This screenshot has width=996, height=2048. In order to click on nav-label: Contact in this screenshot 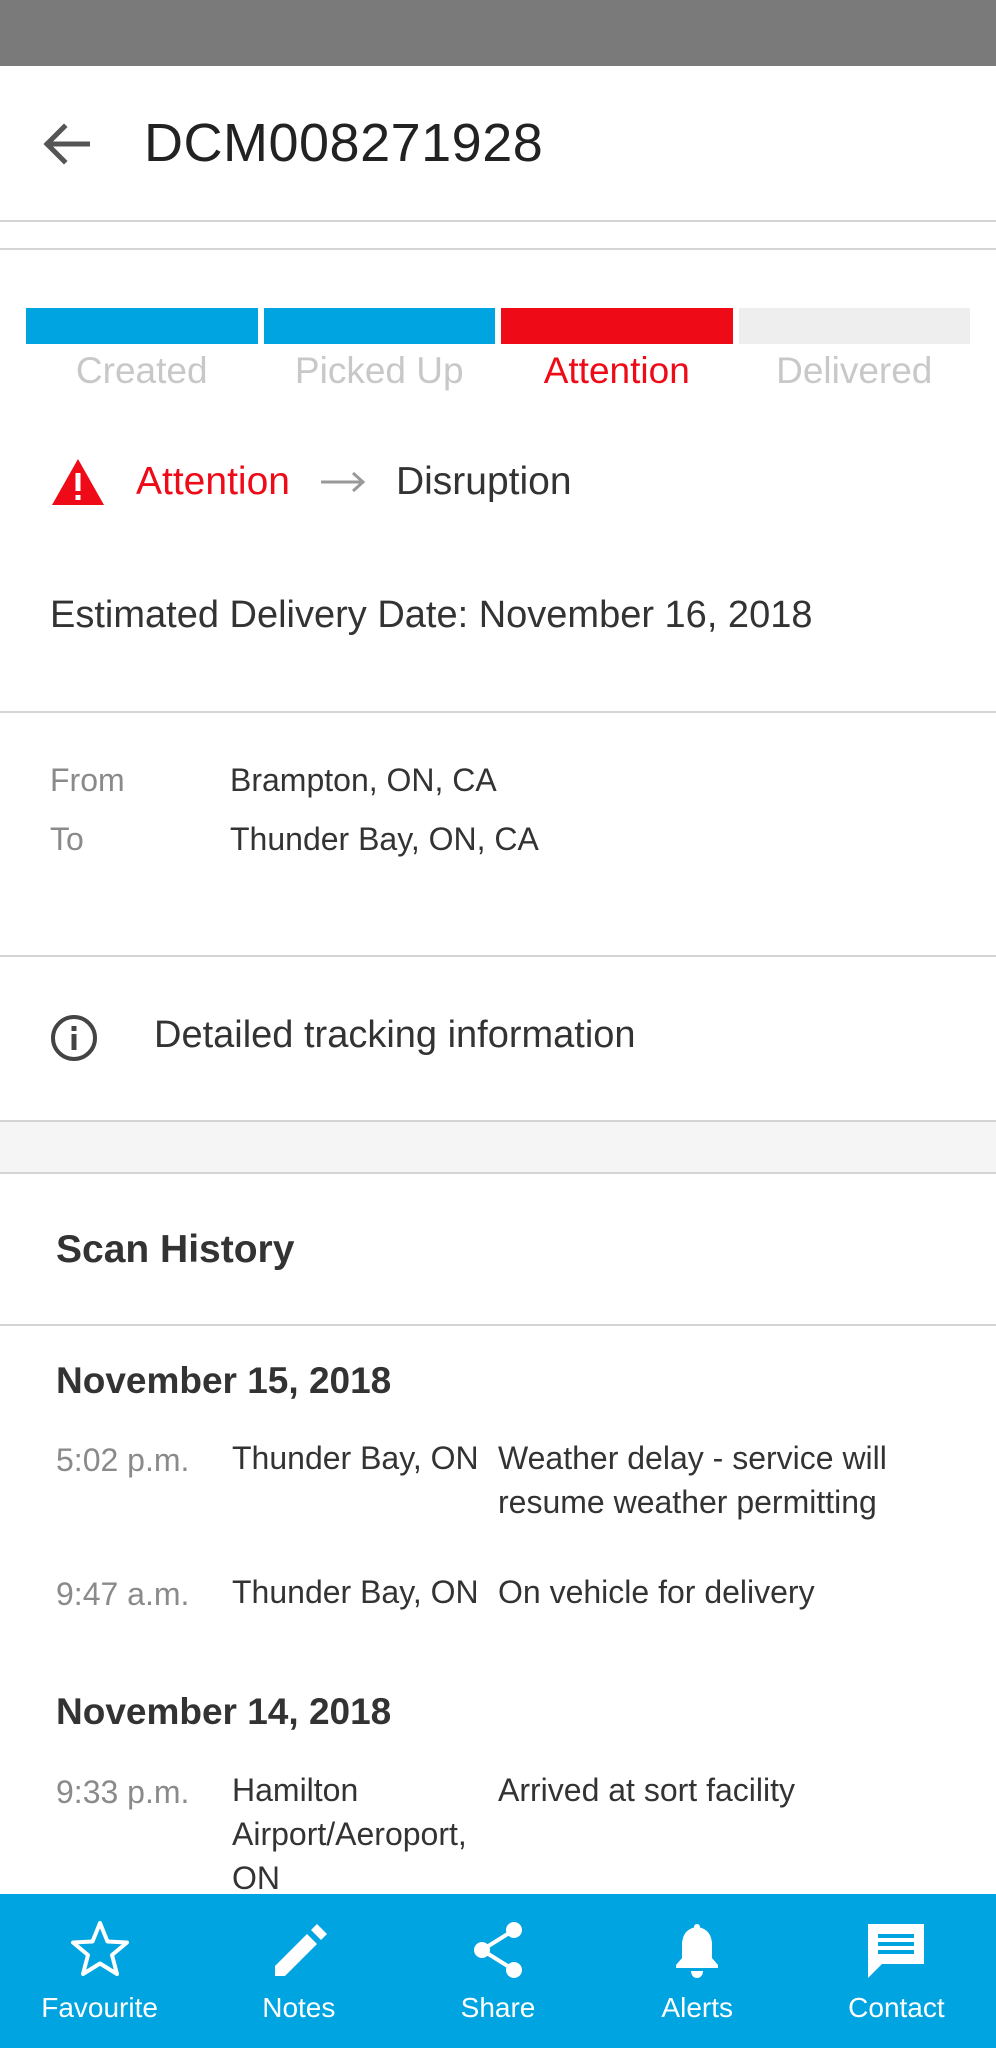, I will do `click(896, 2007)`.